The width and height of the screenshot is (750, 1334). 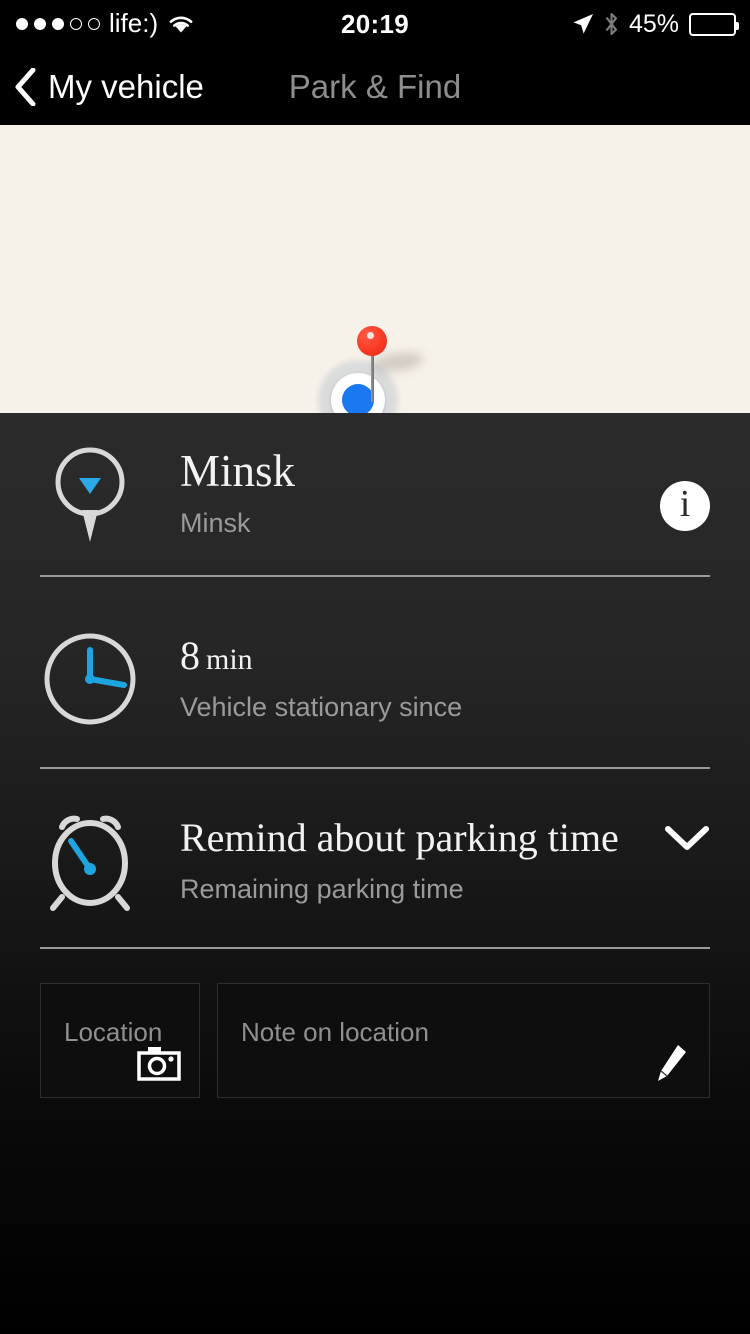 What do you see at coordinates (375, 494) in the screenshot?
I see `detail-row-location: Minsk Minsk i` at bounding box center [375, 494].